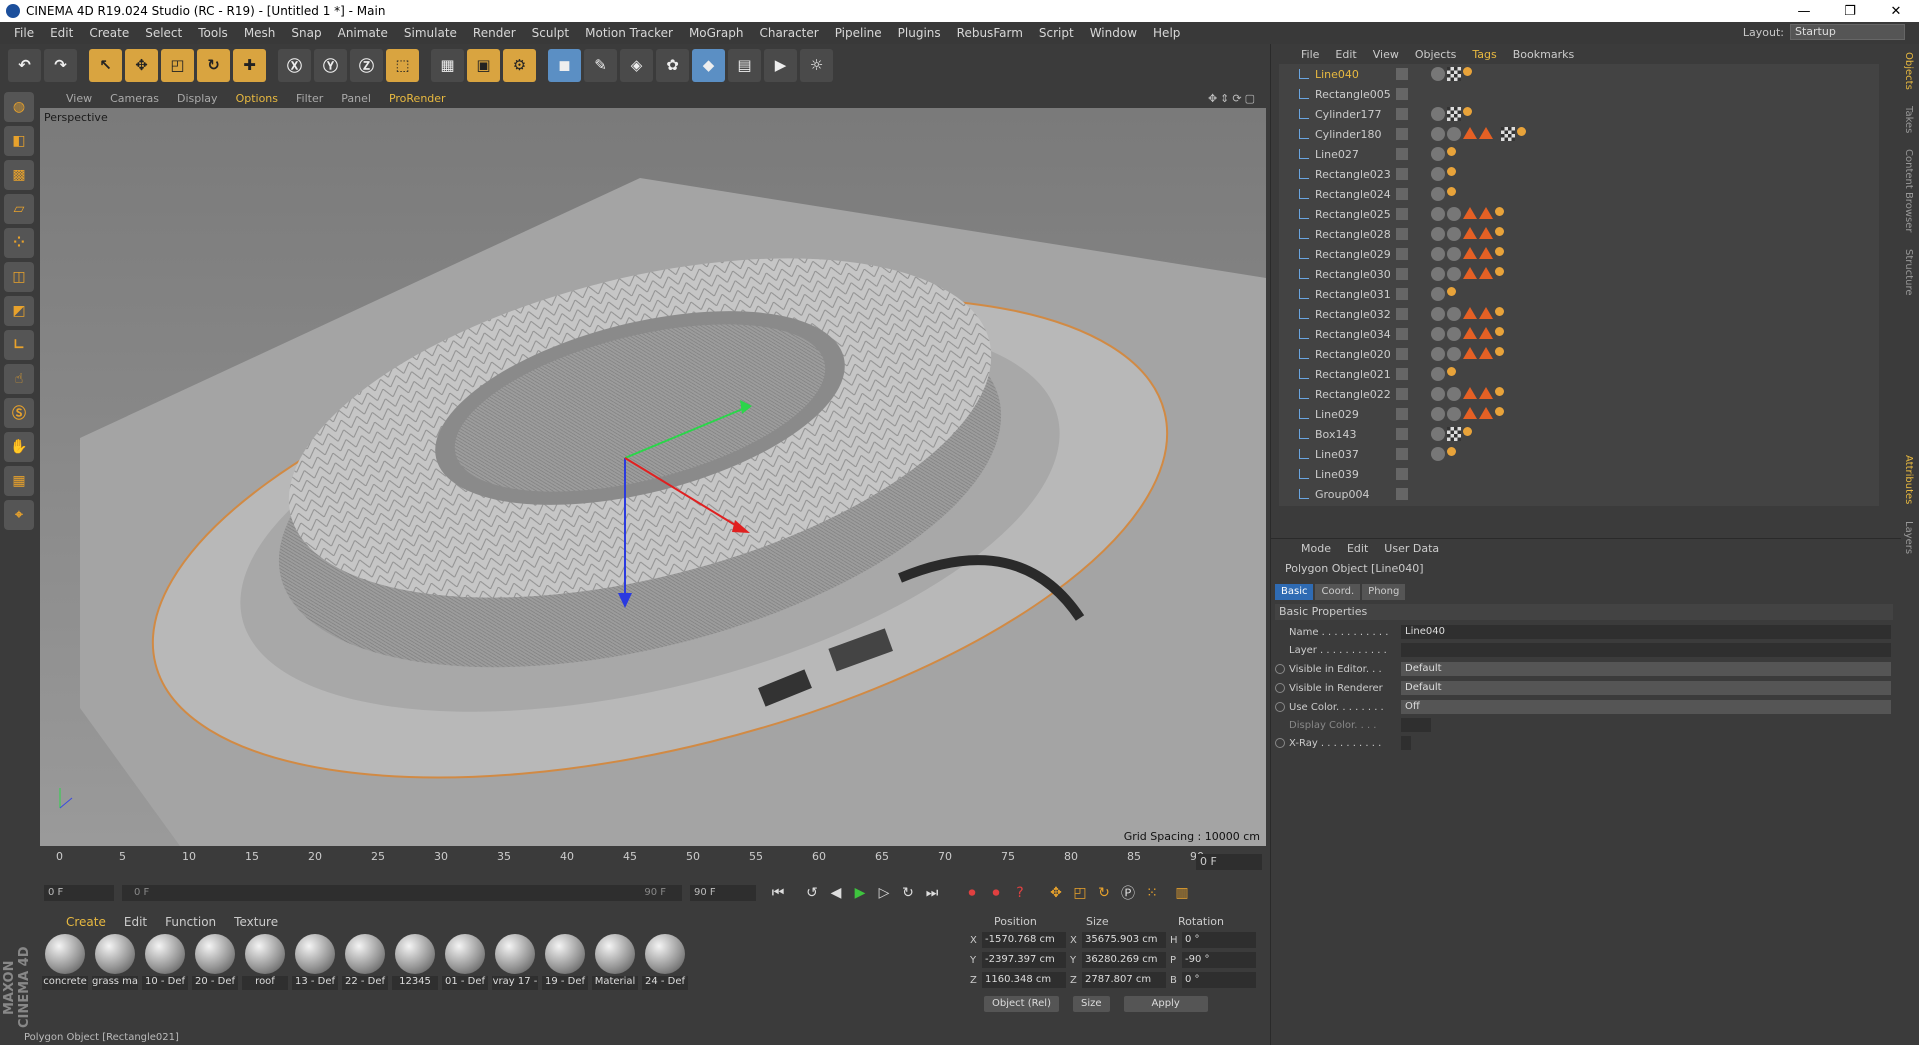 This screenshot has height=1045, width=1919. I want to click on object-row: Group004, so click(1579, 494).